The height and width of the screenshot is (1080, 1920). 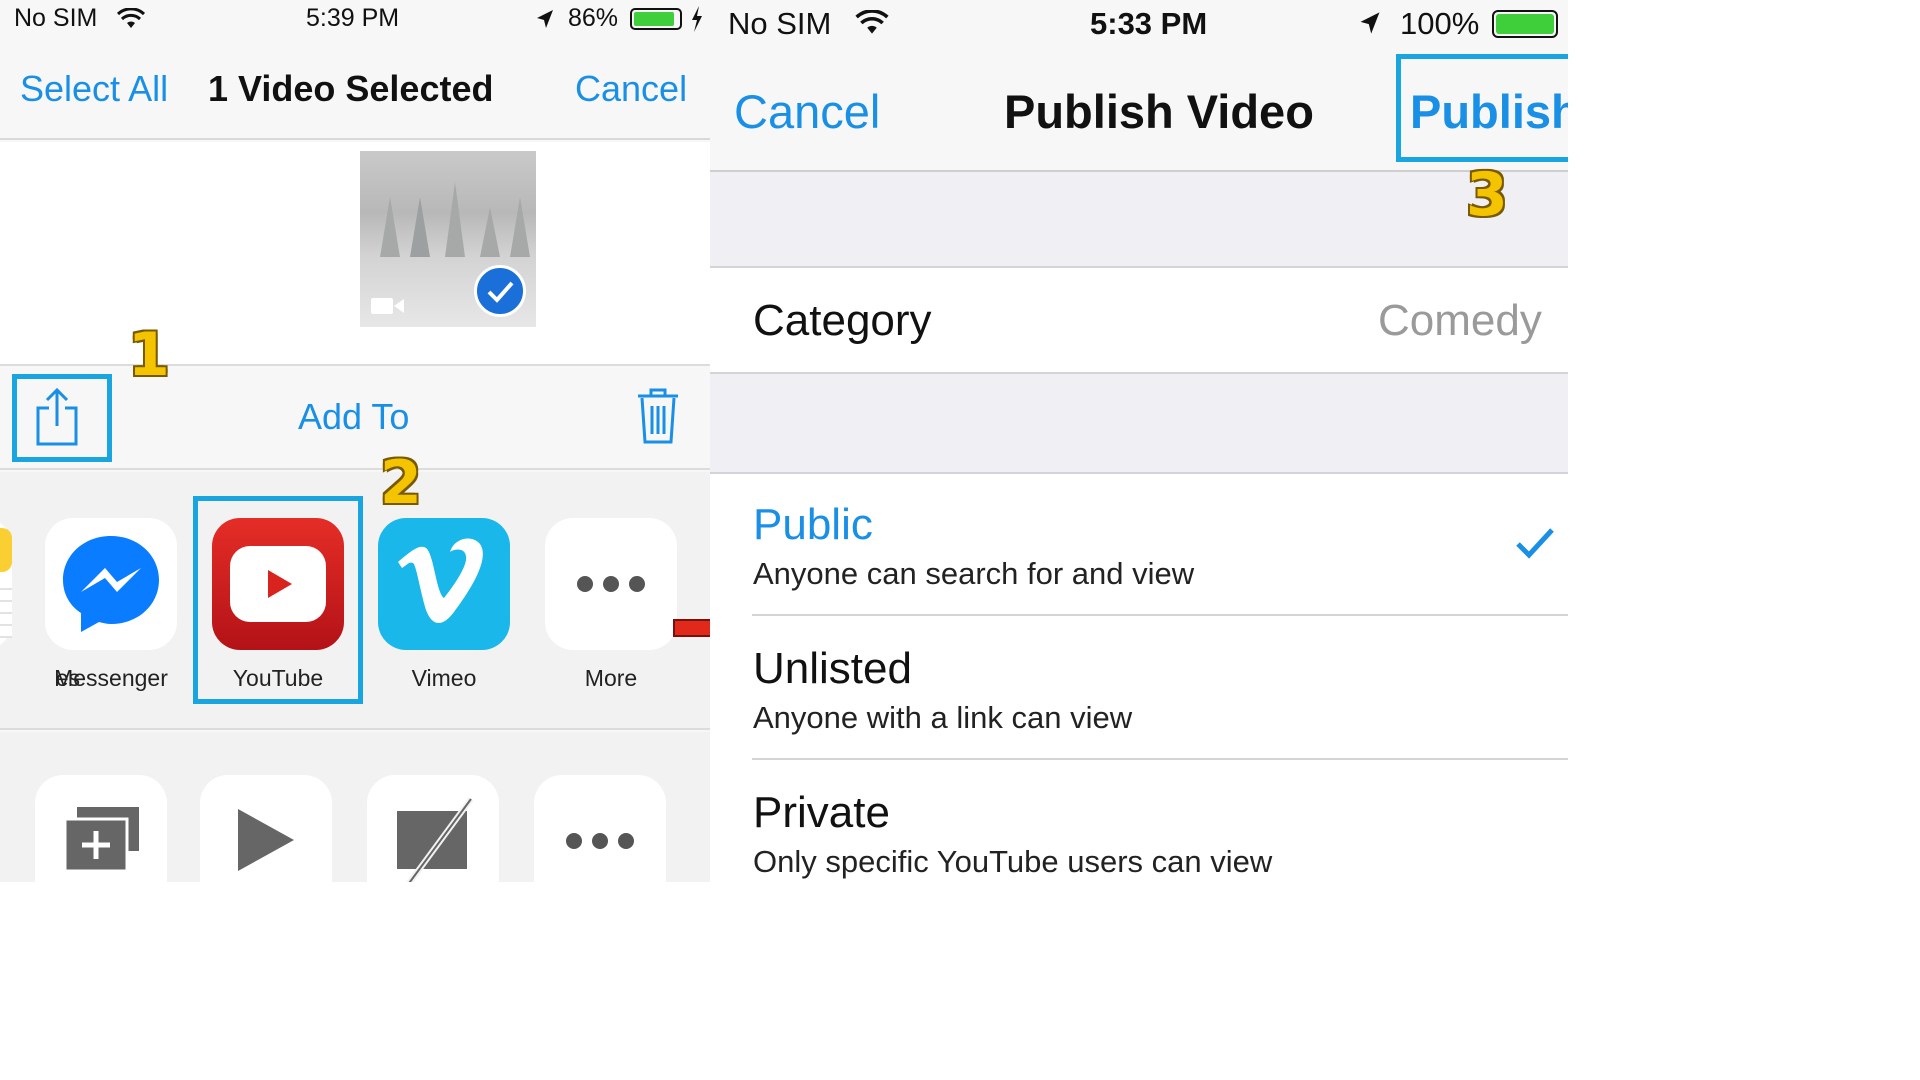 What do you see at coordinates (974, 573) in the screenshot?
I see `option-subtitle: Anyone can search for and view` at bounding box center [974, 573].